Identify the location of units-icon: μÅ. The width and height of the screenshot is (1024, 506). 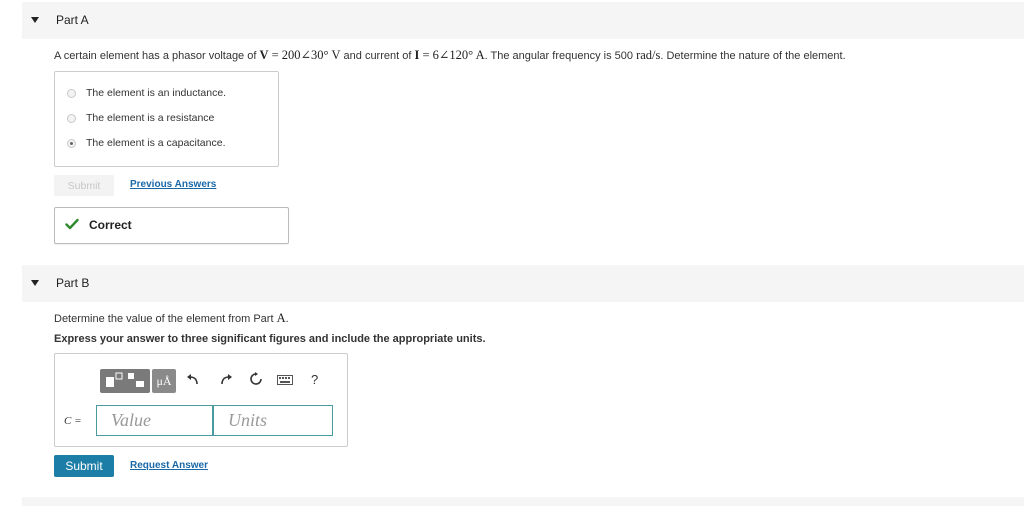
(164, 380).